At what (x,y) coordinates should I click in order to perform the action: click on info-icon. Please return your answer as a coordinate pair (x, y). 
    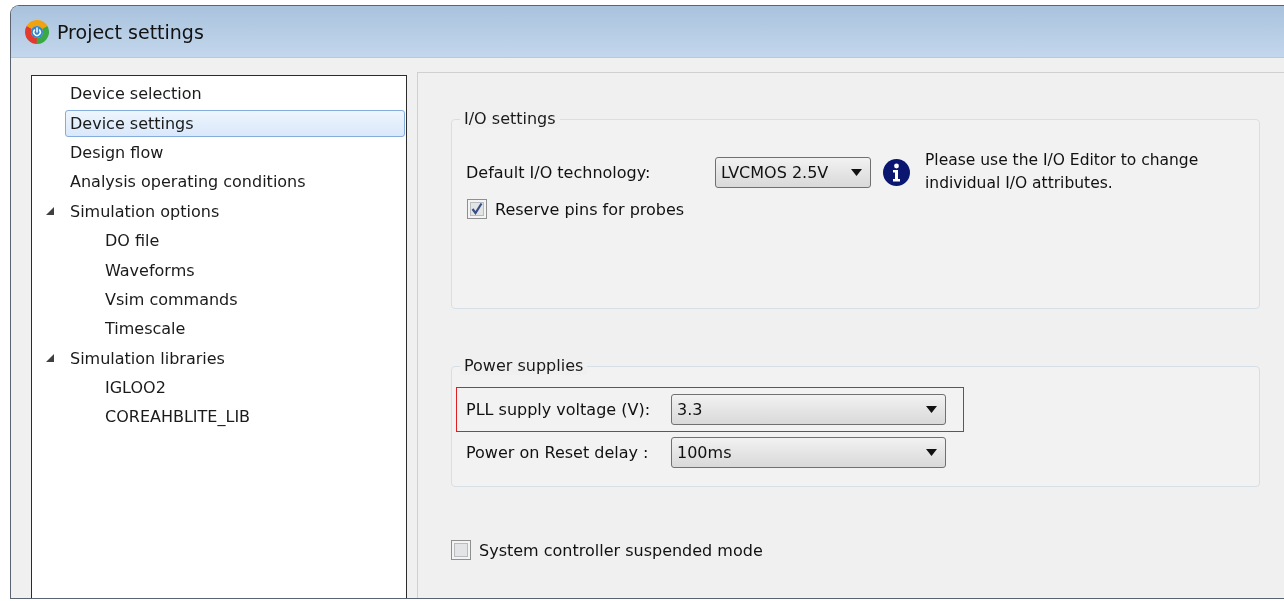
    Looking at the image, I should click on (896, 172).